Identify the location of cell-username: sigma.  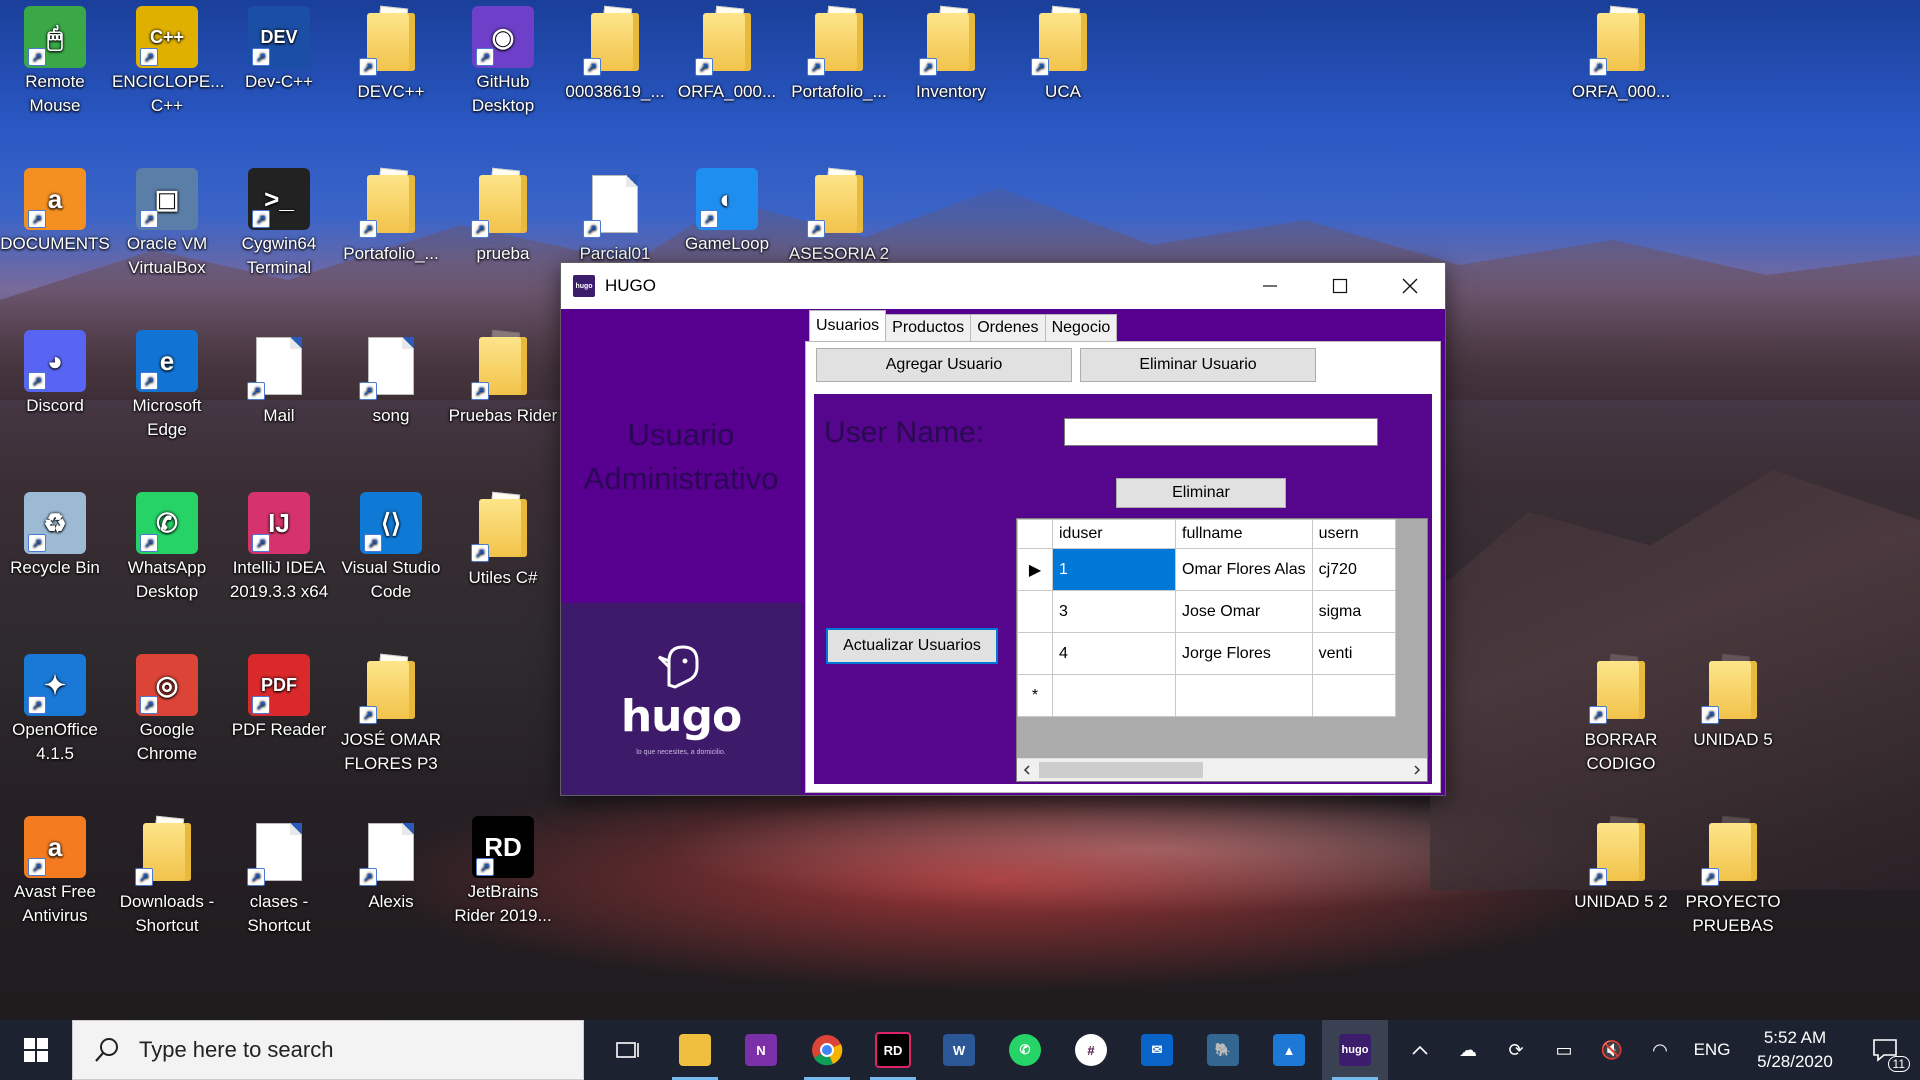
(1353, 611).